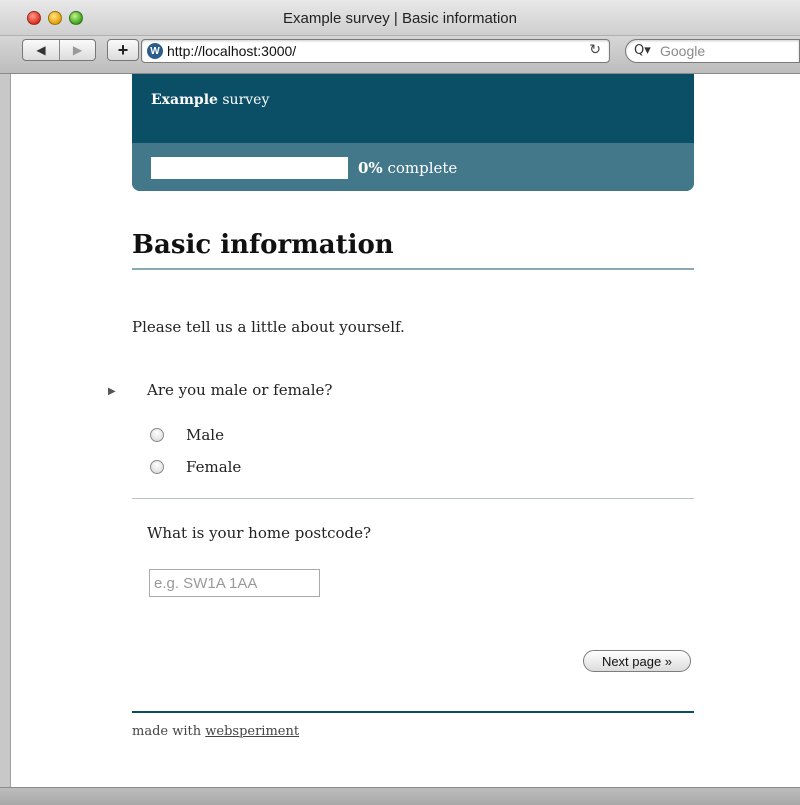  Describe the element at coordinates (184, 100) in the screenshot. I see `survey-name-bold: Example` at that location.